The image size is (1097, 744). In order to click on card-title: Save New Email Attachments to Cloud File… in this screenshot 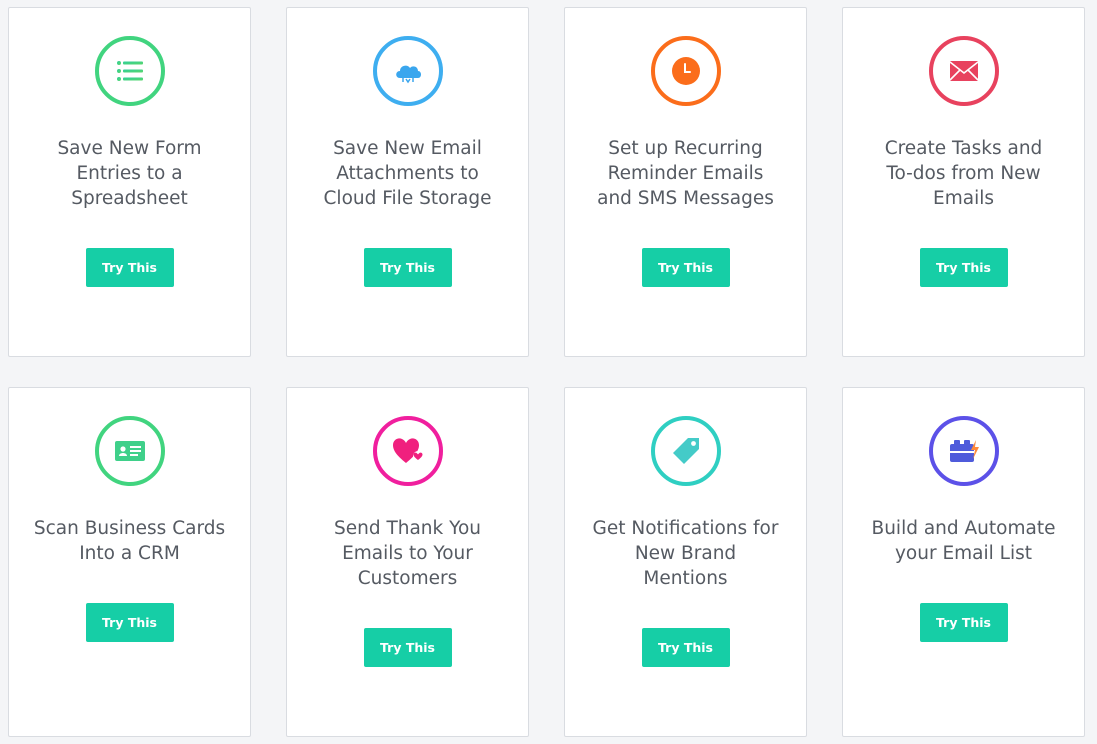, I will do `click(407, 173)`.